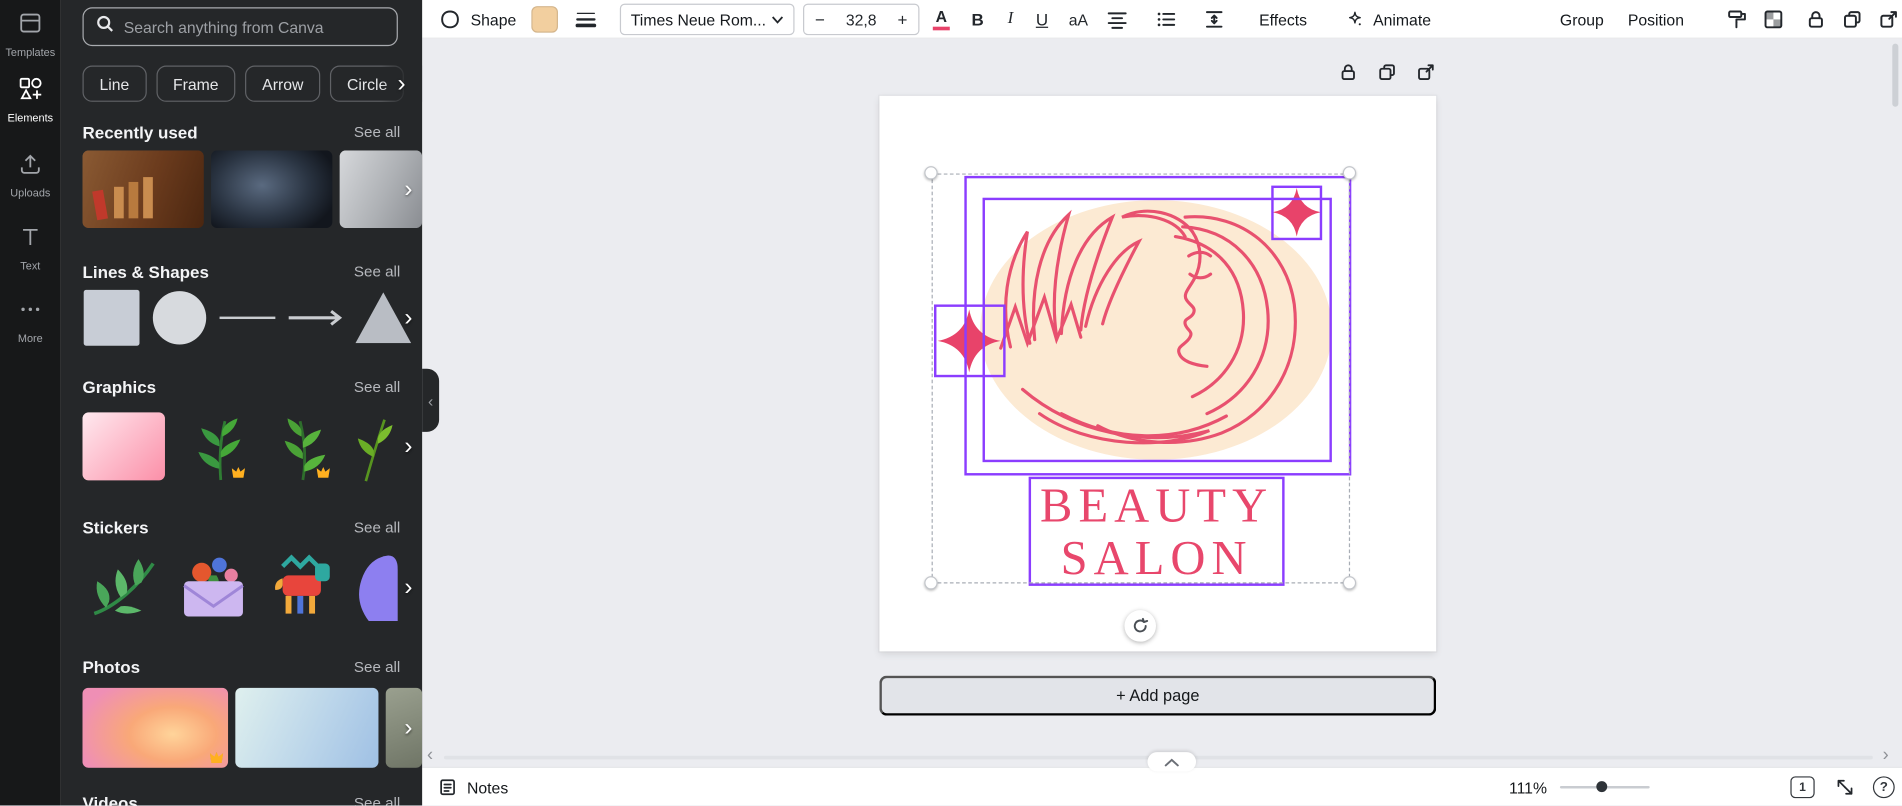 The image size is (1902, 806). Describe the element at coordinates (1883, 787) in the screenshot. I see `help-button: ?` at that location.